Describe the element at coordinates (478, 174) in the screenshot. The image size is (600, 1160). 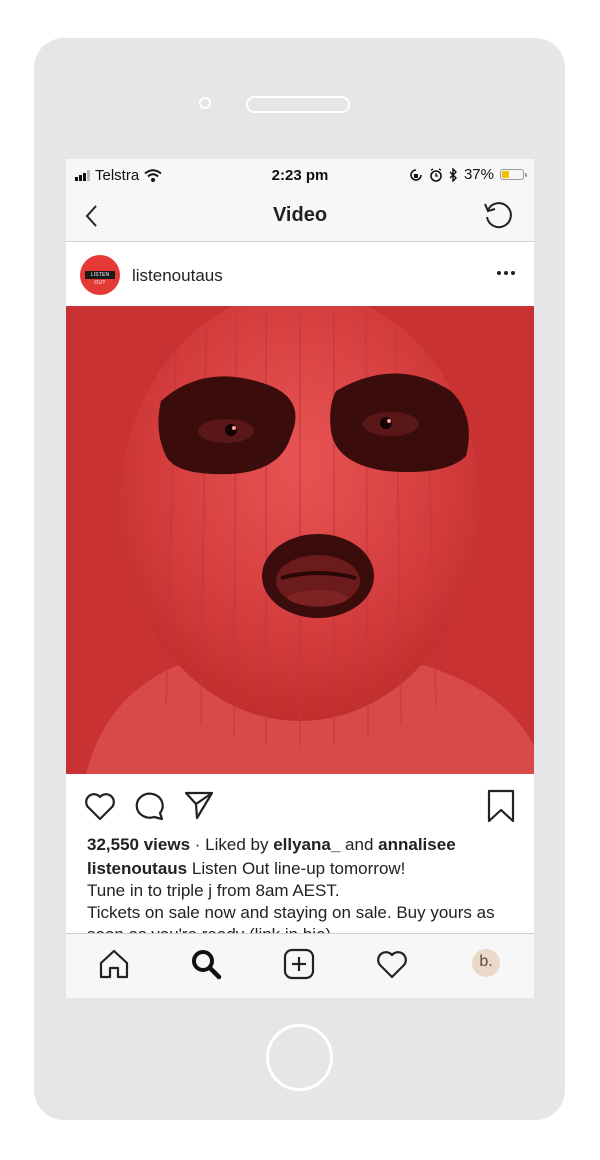
I see `battery-percent: 37%` at that location.